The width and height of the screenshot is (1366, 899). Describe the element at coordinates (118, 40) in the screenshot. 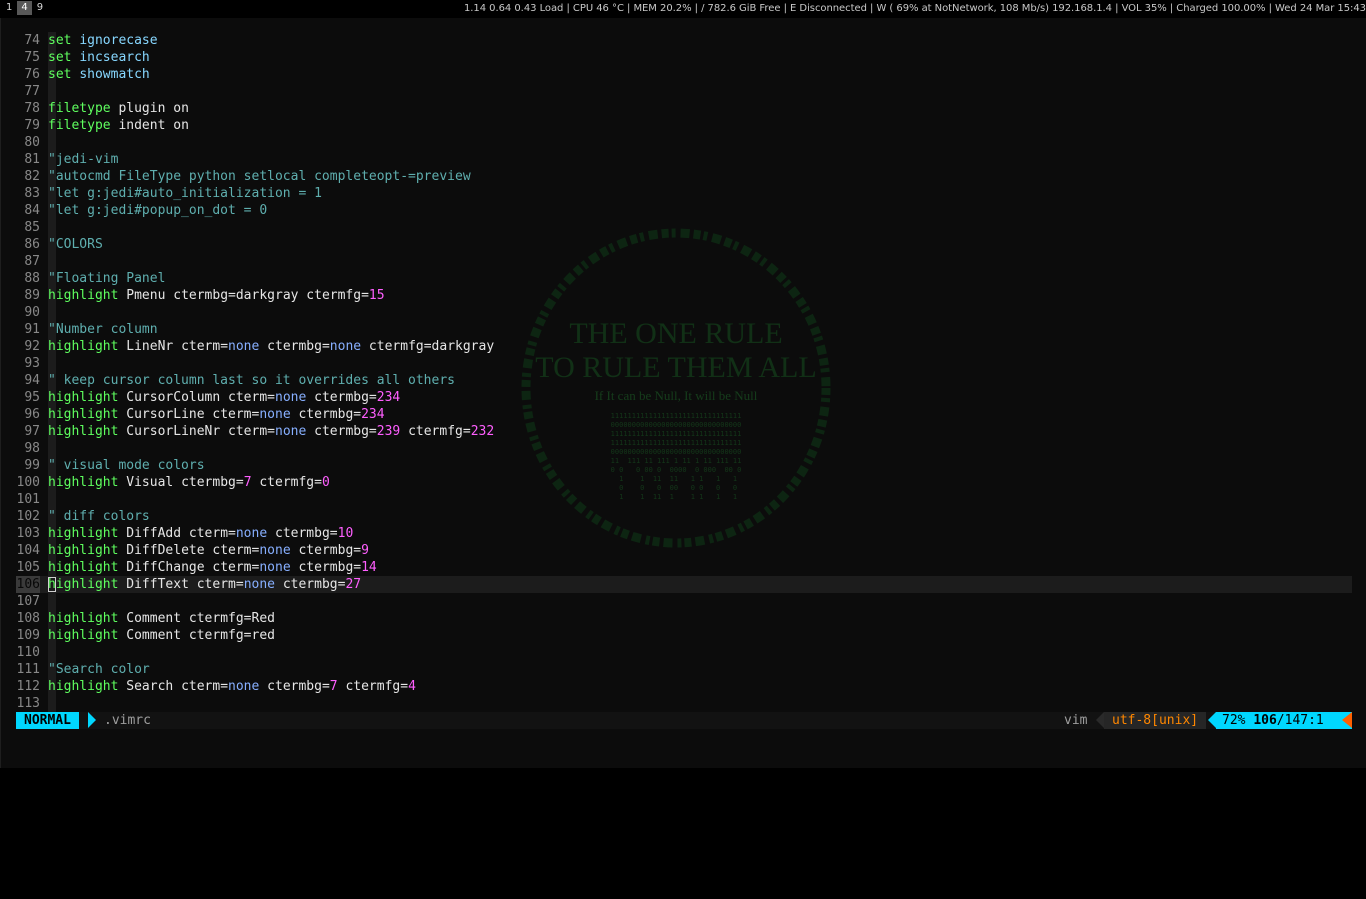

I see `code-token-kw: ignorecase` at that location.